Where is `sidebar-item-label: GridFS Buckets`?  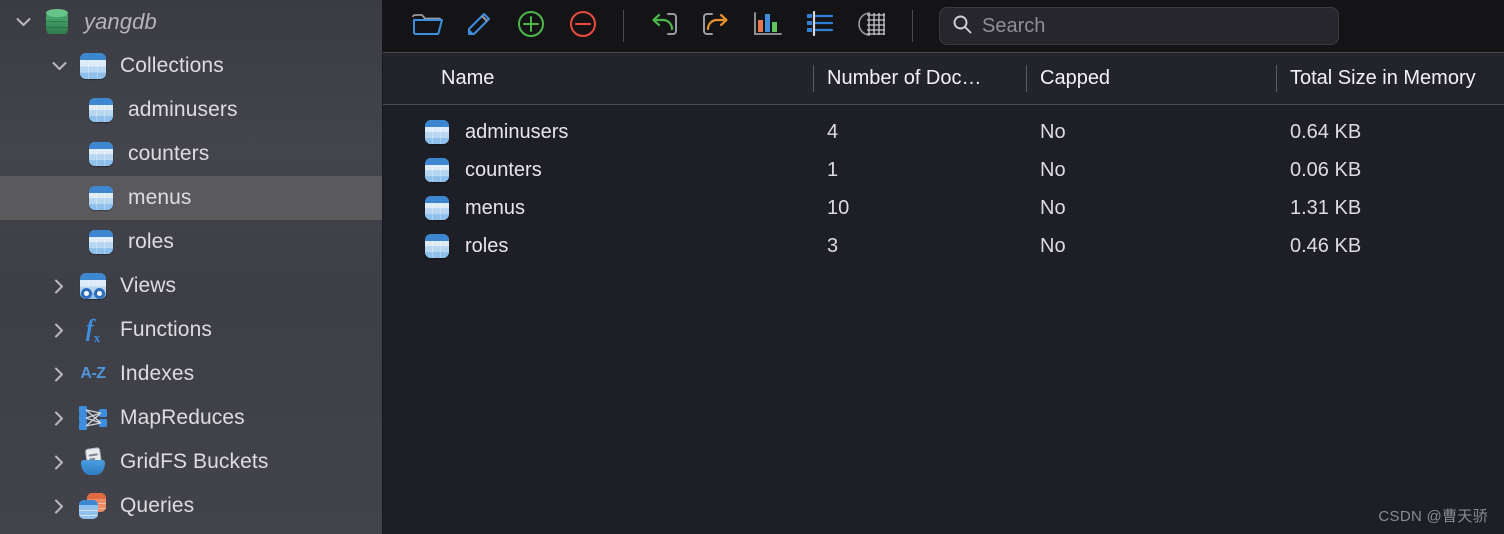
sidebar-item-label: GridFS Buckets is located at coordinates (194, 461).